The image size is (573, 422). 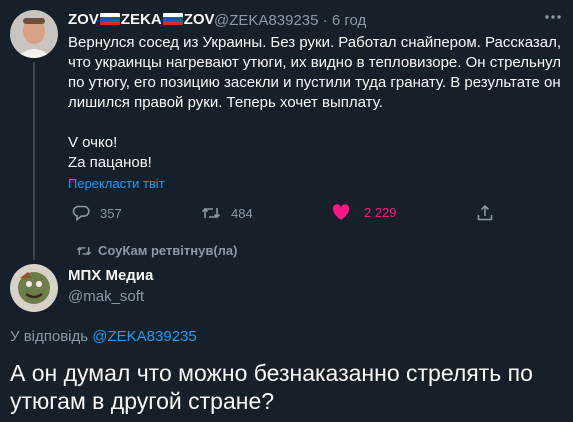 What do you see at coordinates (227, 213) in the screenshot?
I see `retweet-button: 484` at bounding box center [227, 213].